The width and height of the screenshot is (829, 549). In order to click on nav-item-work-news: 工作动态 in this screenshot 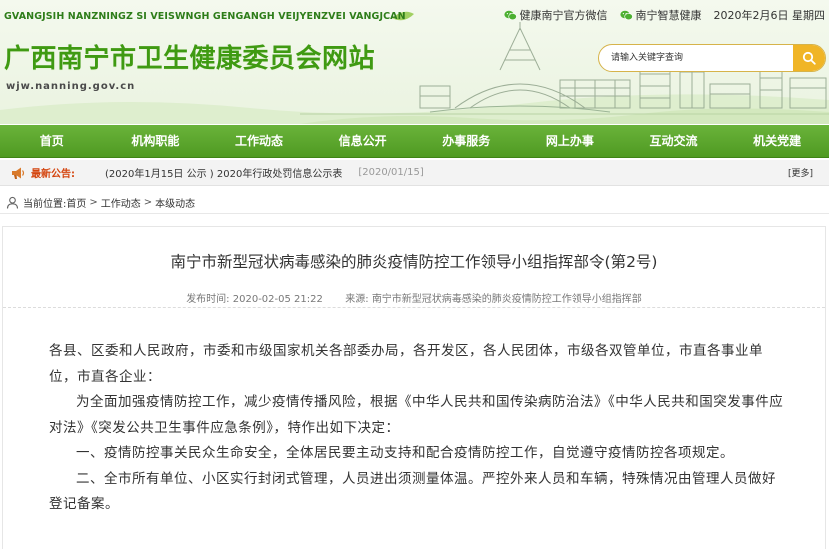, I will do `click(259, 141)`.